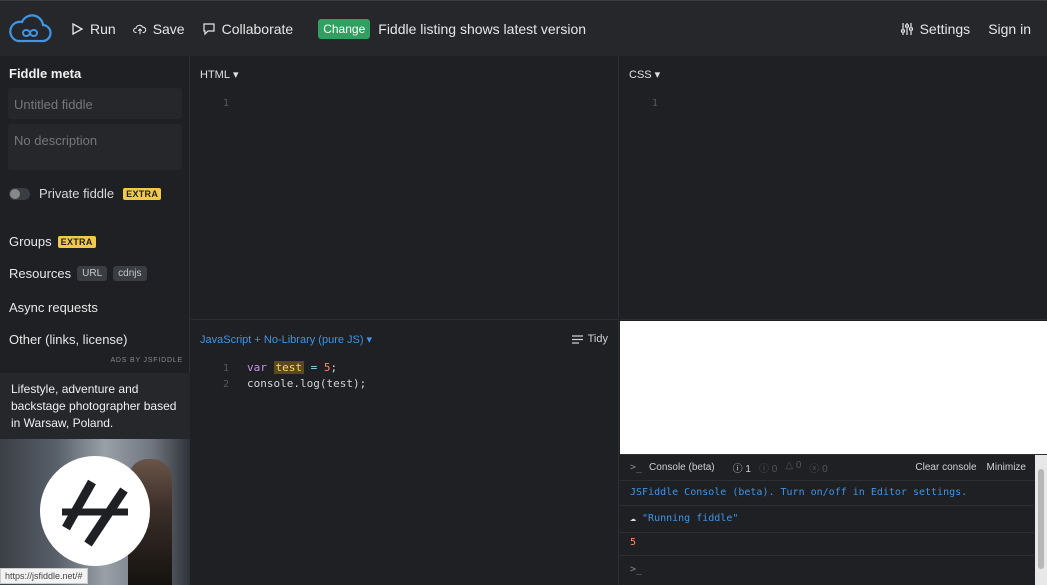 The height and width of the screenshot is (585, 1047). I want to click on console-actions: Clear console Minimize, so click(970, 467).